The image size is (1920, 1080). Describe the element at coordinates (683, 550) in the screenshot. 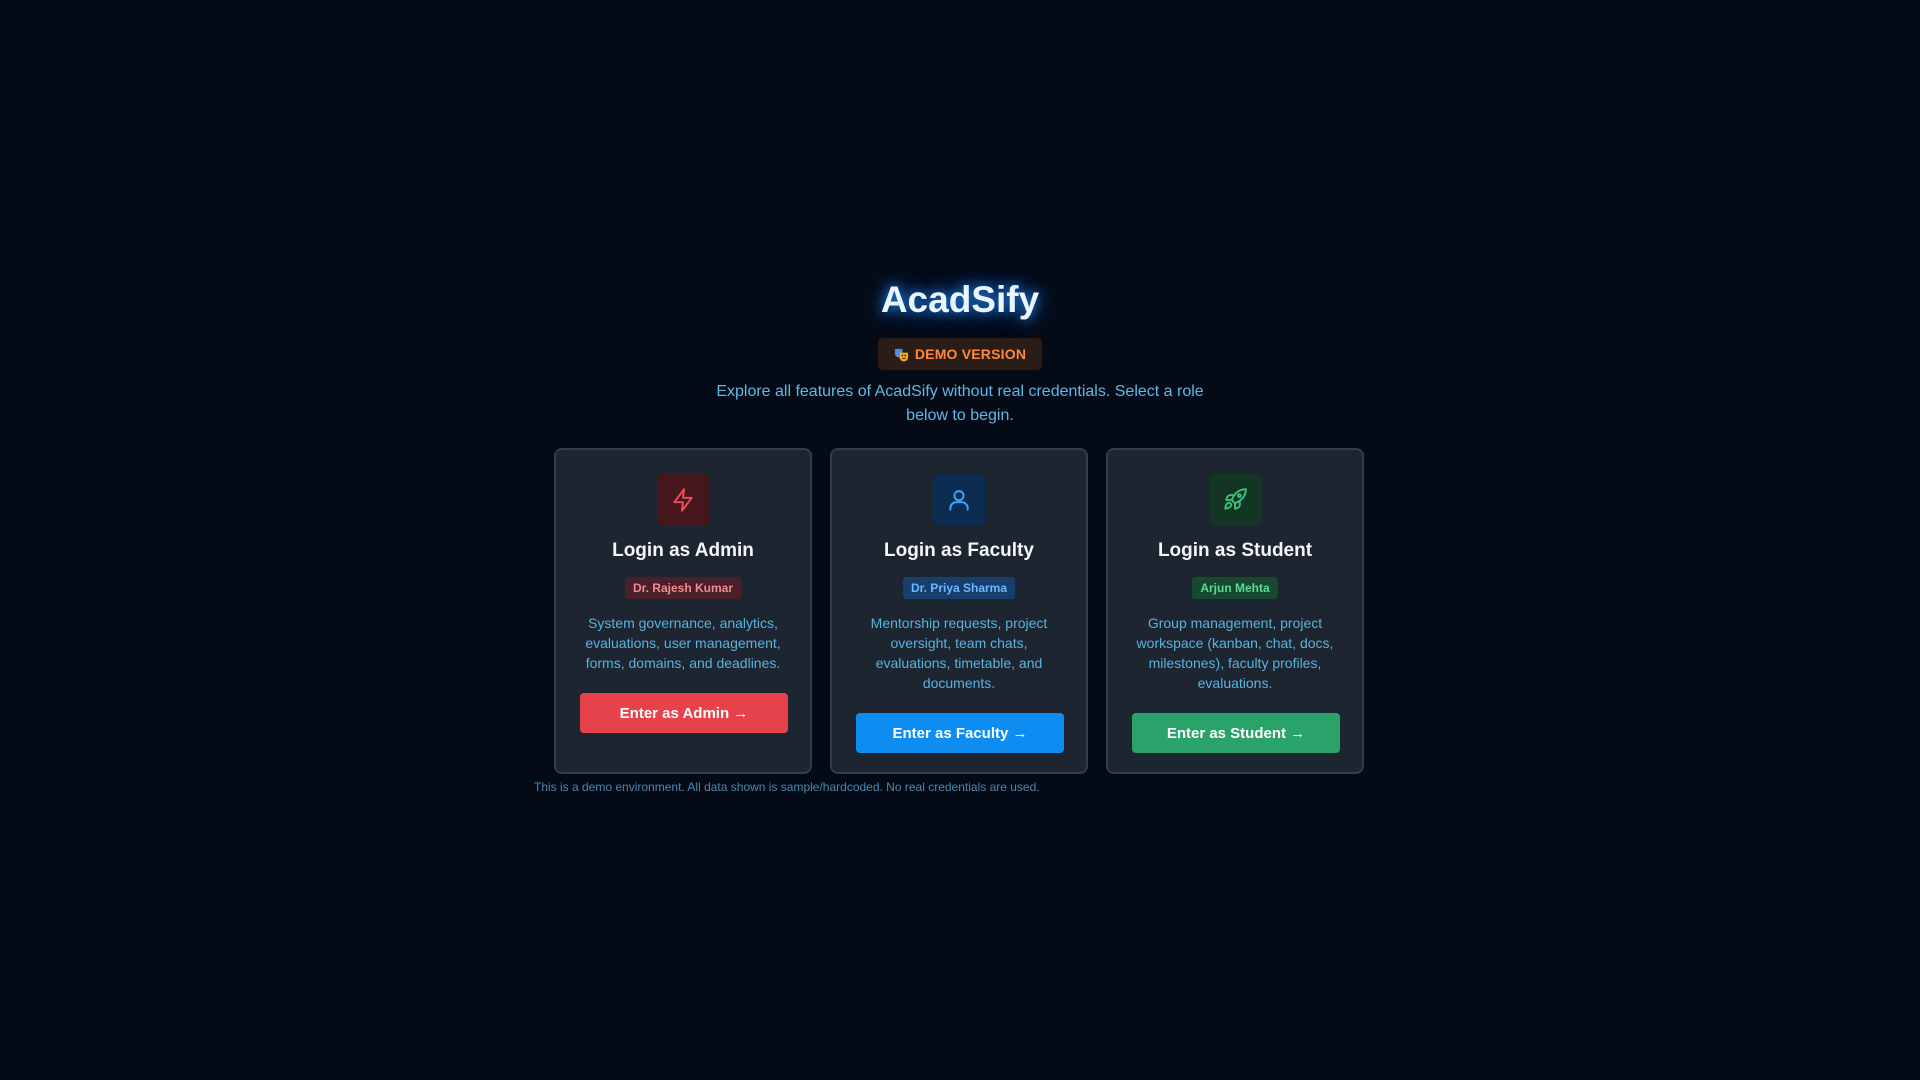

I see `admin-card-title: Login as Admin` at that location.